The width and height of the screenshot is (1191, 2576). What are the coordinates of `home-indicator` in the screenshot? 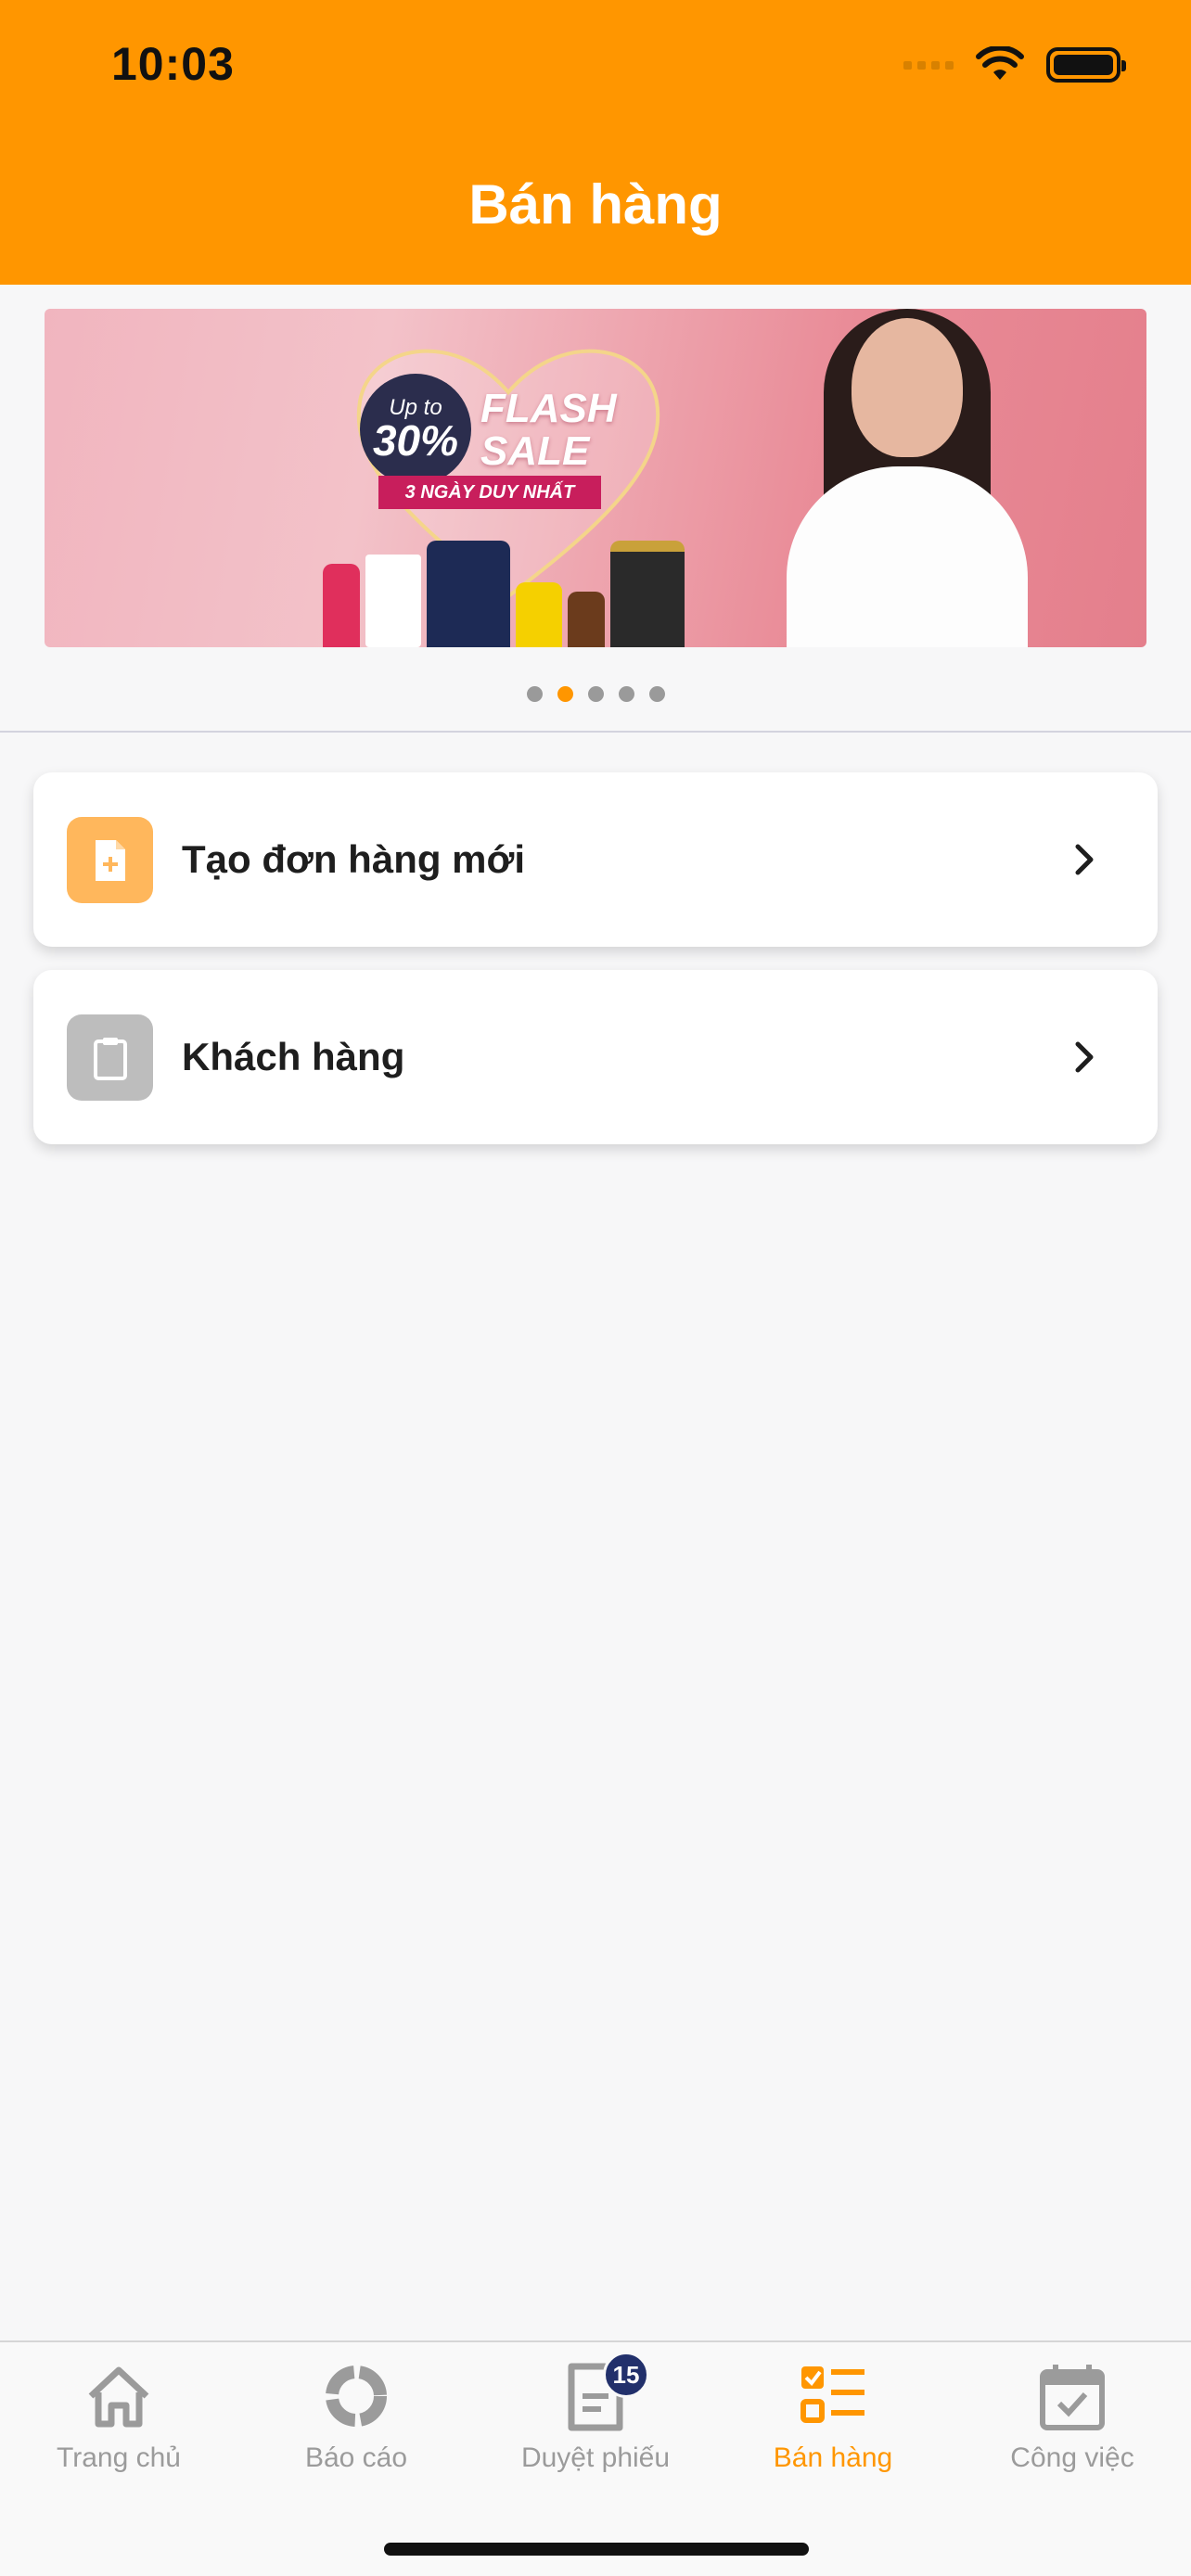 It's located at (597, 2549).